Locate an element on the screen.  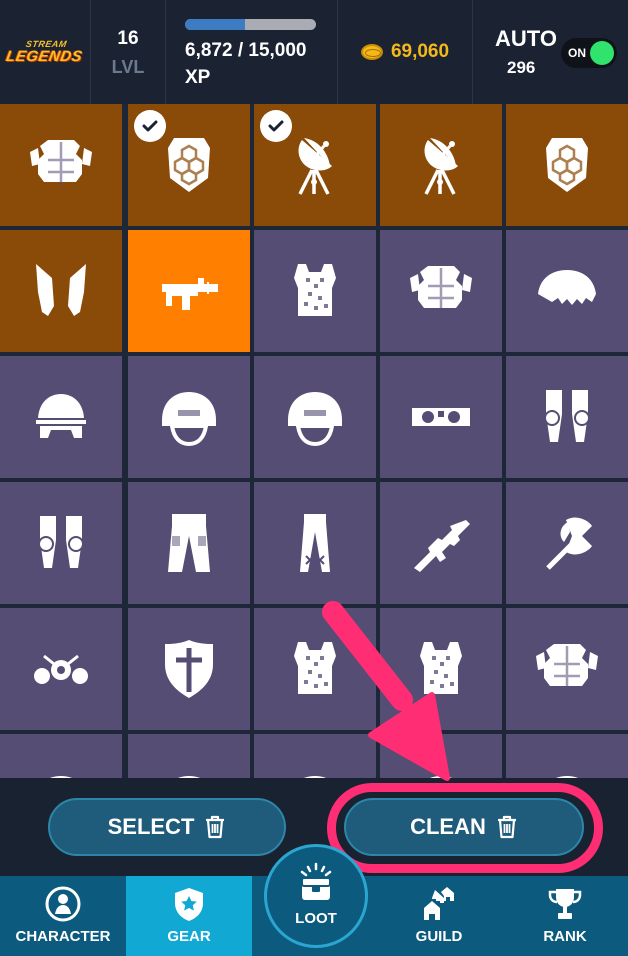
select-button-label: SELECT is located at coordinates (151, 826).